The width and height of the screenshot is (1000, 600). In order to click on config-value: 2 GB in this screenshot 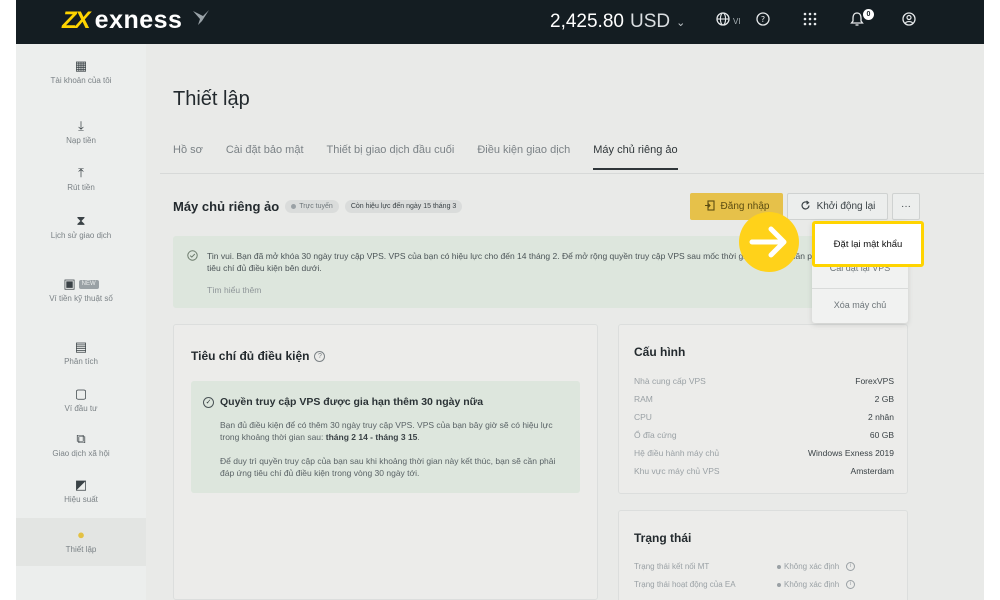, I will do `click(884, 399)`.